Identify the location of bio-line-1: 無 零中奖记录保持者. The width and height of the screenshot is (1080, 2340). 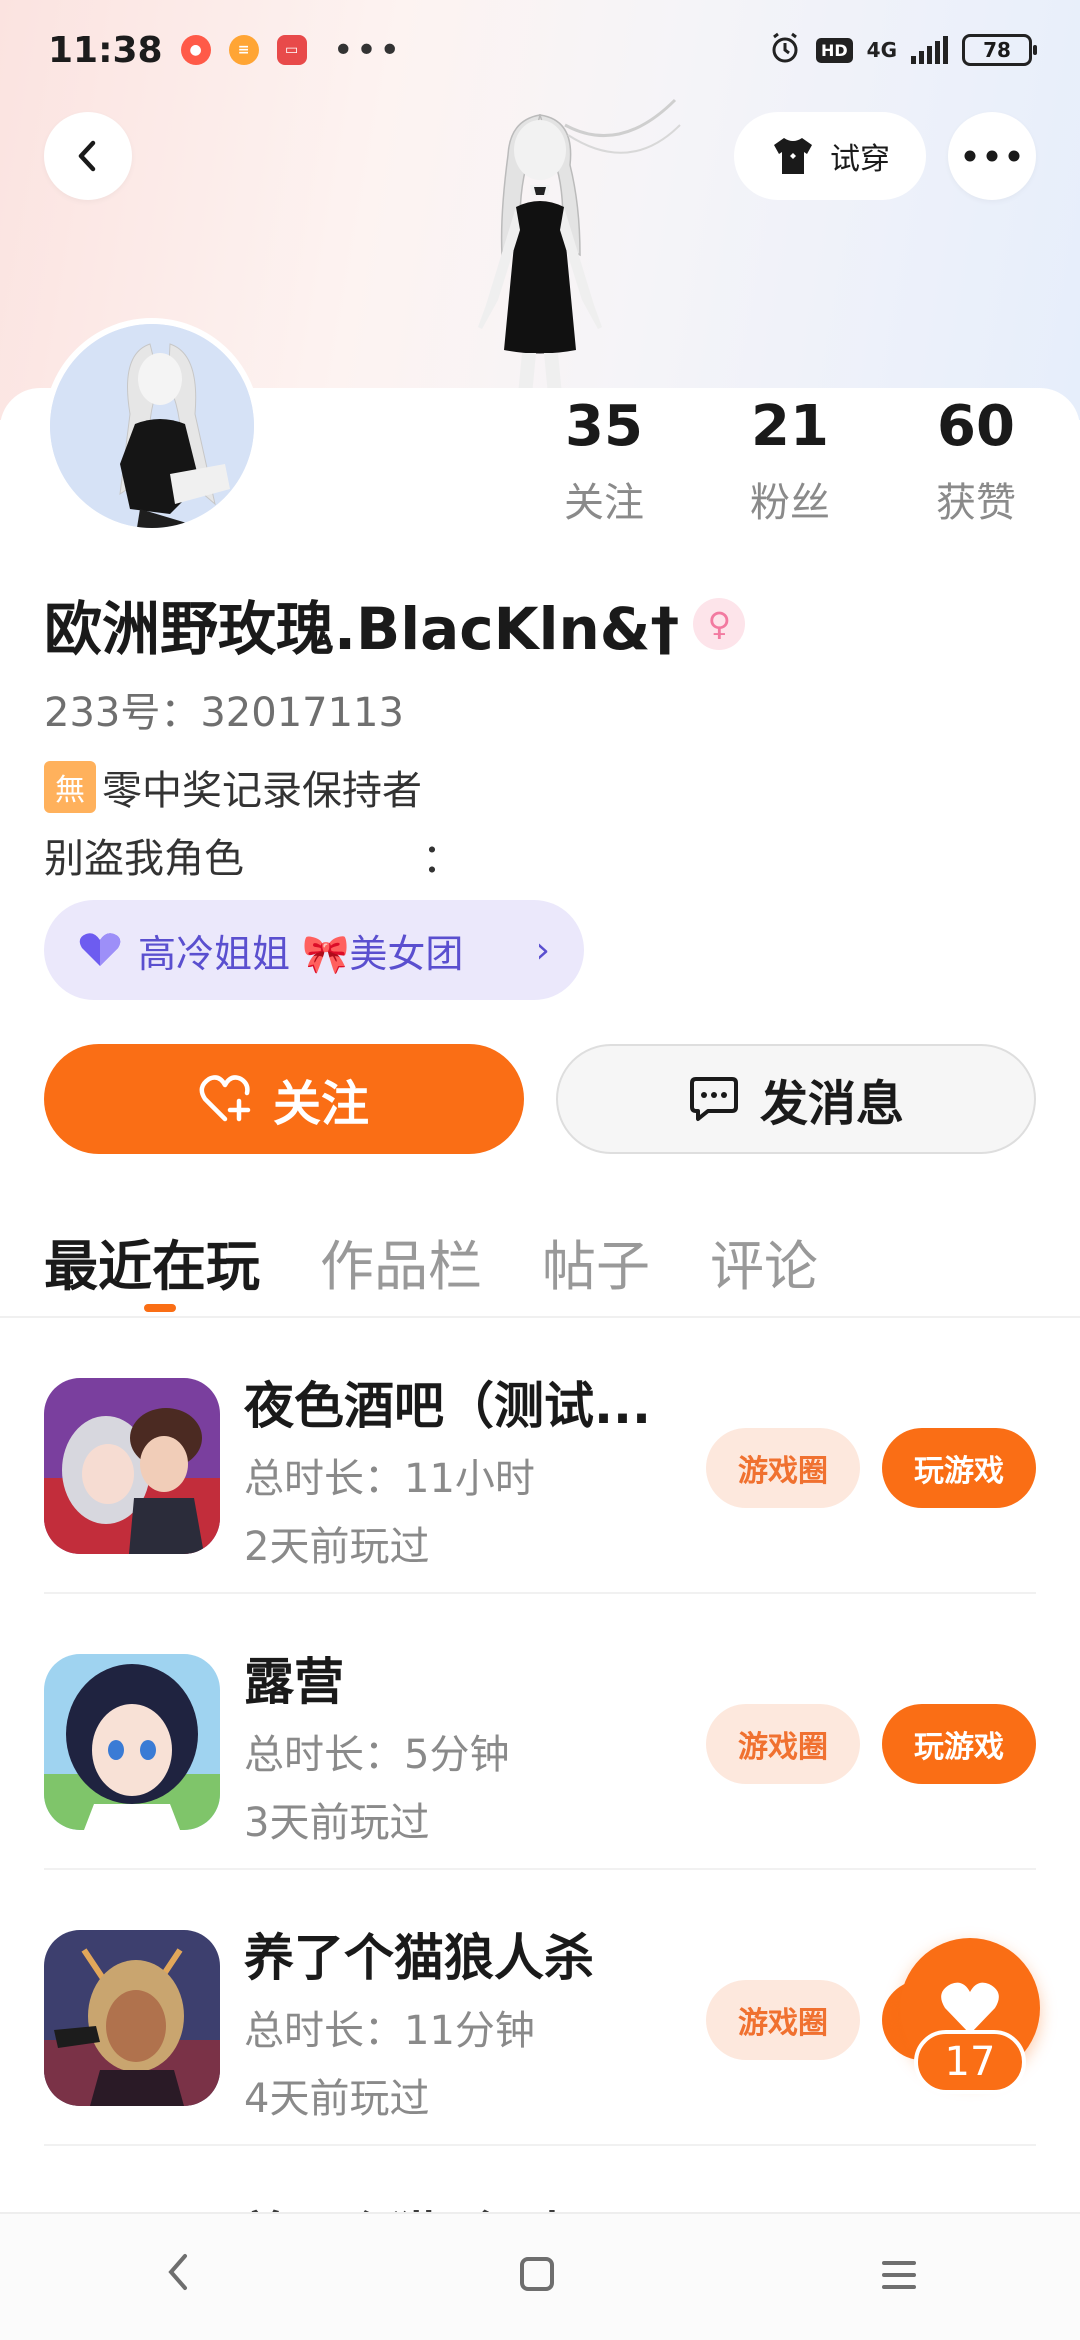
(233, 787).